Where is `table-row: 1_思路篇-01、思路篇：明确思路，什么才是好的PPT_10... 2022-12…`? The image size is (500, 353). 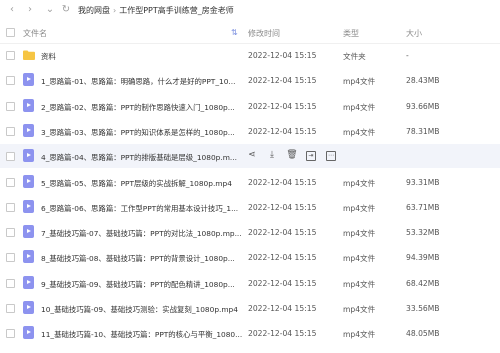
table-row: 1_思路篇-01、思路篇：明确思路，什么才是好的PPT_10... 2022-12… is located at coordinates (250, 80).